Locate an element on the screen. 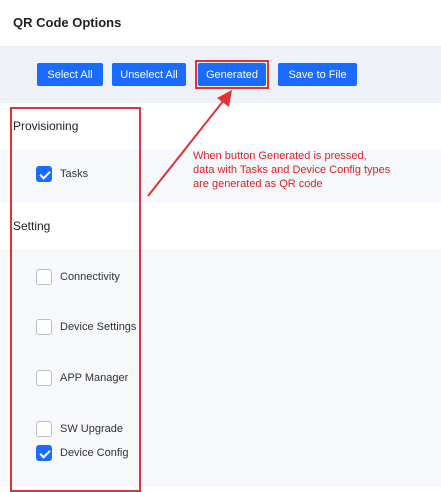 Image resolution: width=441 pixels, height=492 pixels. annotation-line: are generated as QR code is located at coordinates (258, 184).